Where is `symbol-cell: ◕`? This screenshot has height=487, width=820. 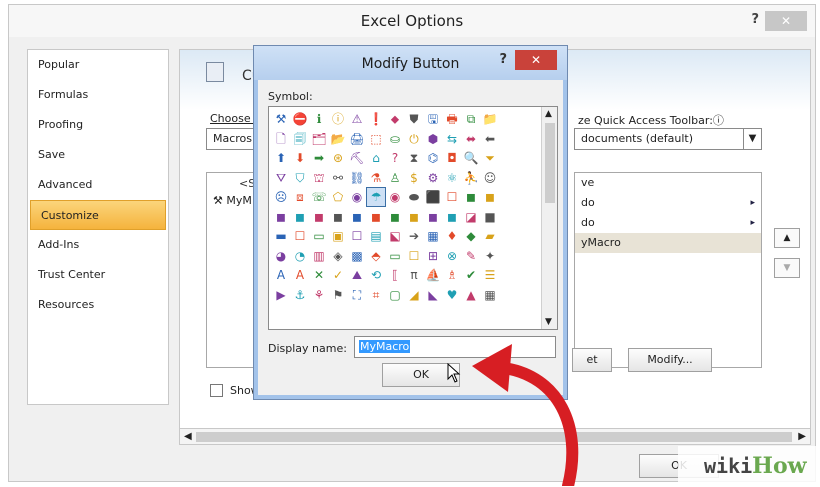 symbol-cell: ◕ is located at coordinates (281, 256).